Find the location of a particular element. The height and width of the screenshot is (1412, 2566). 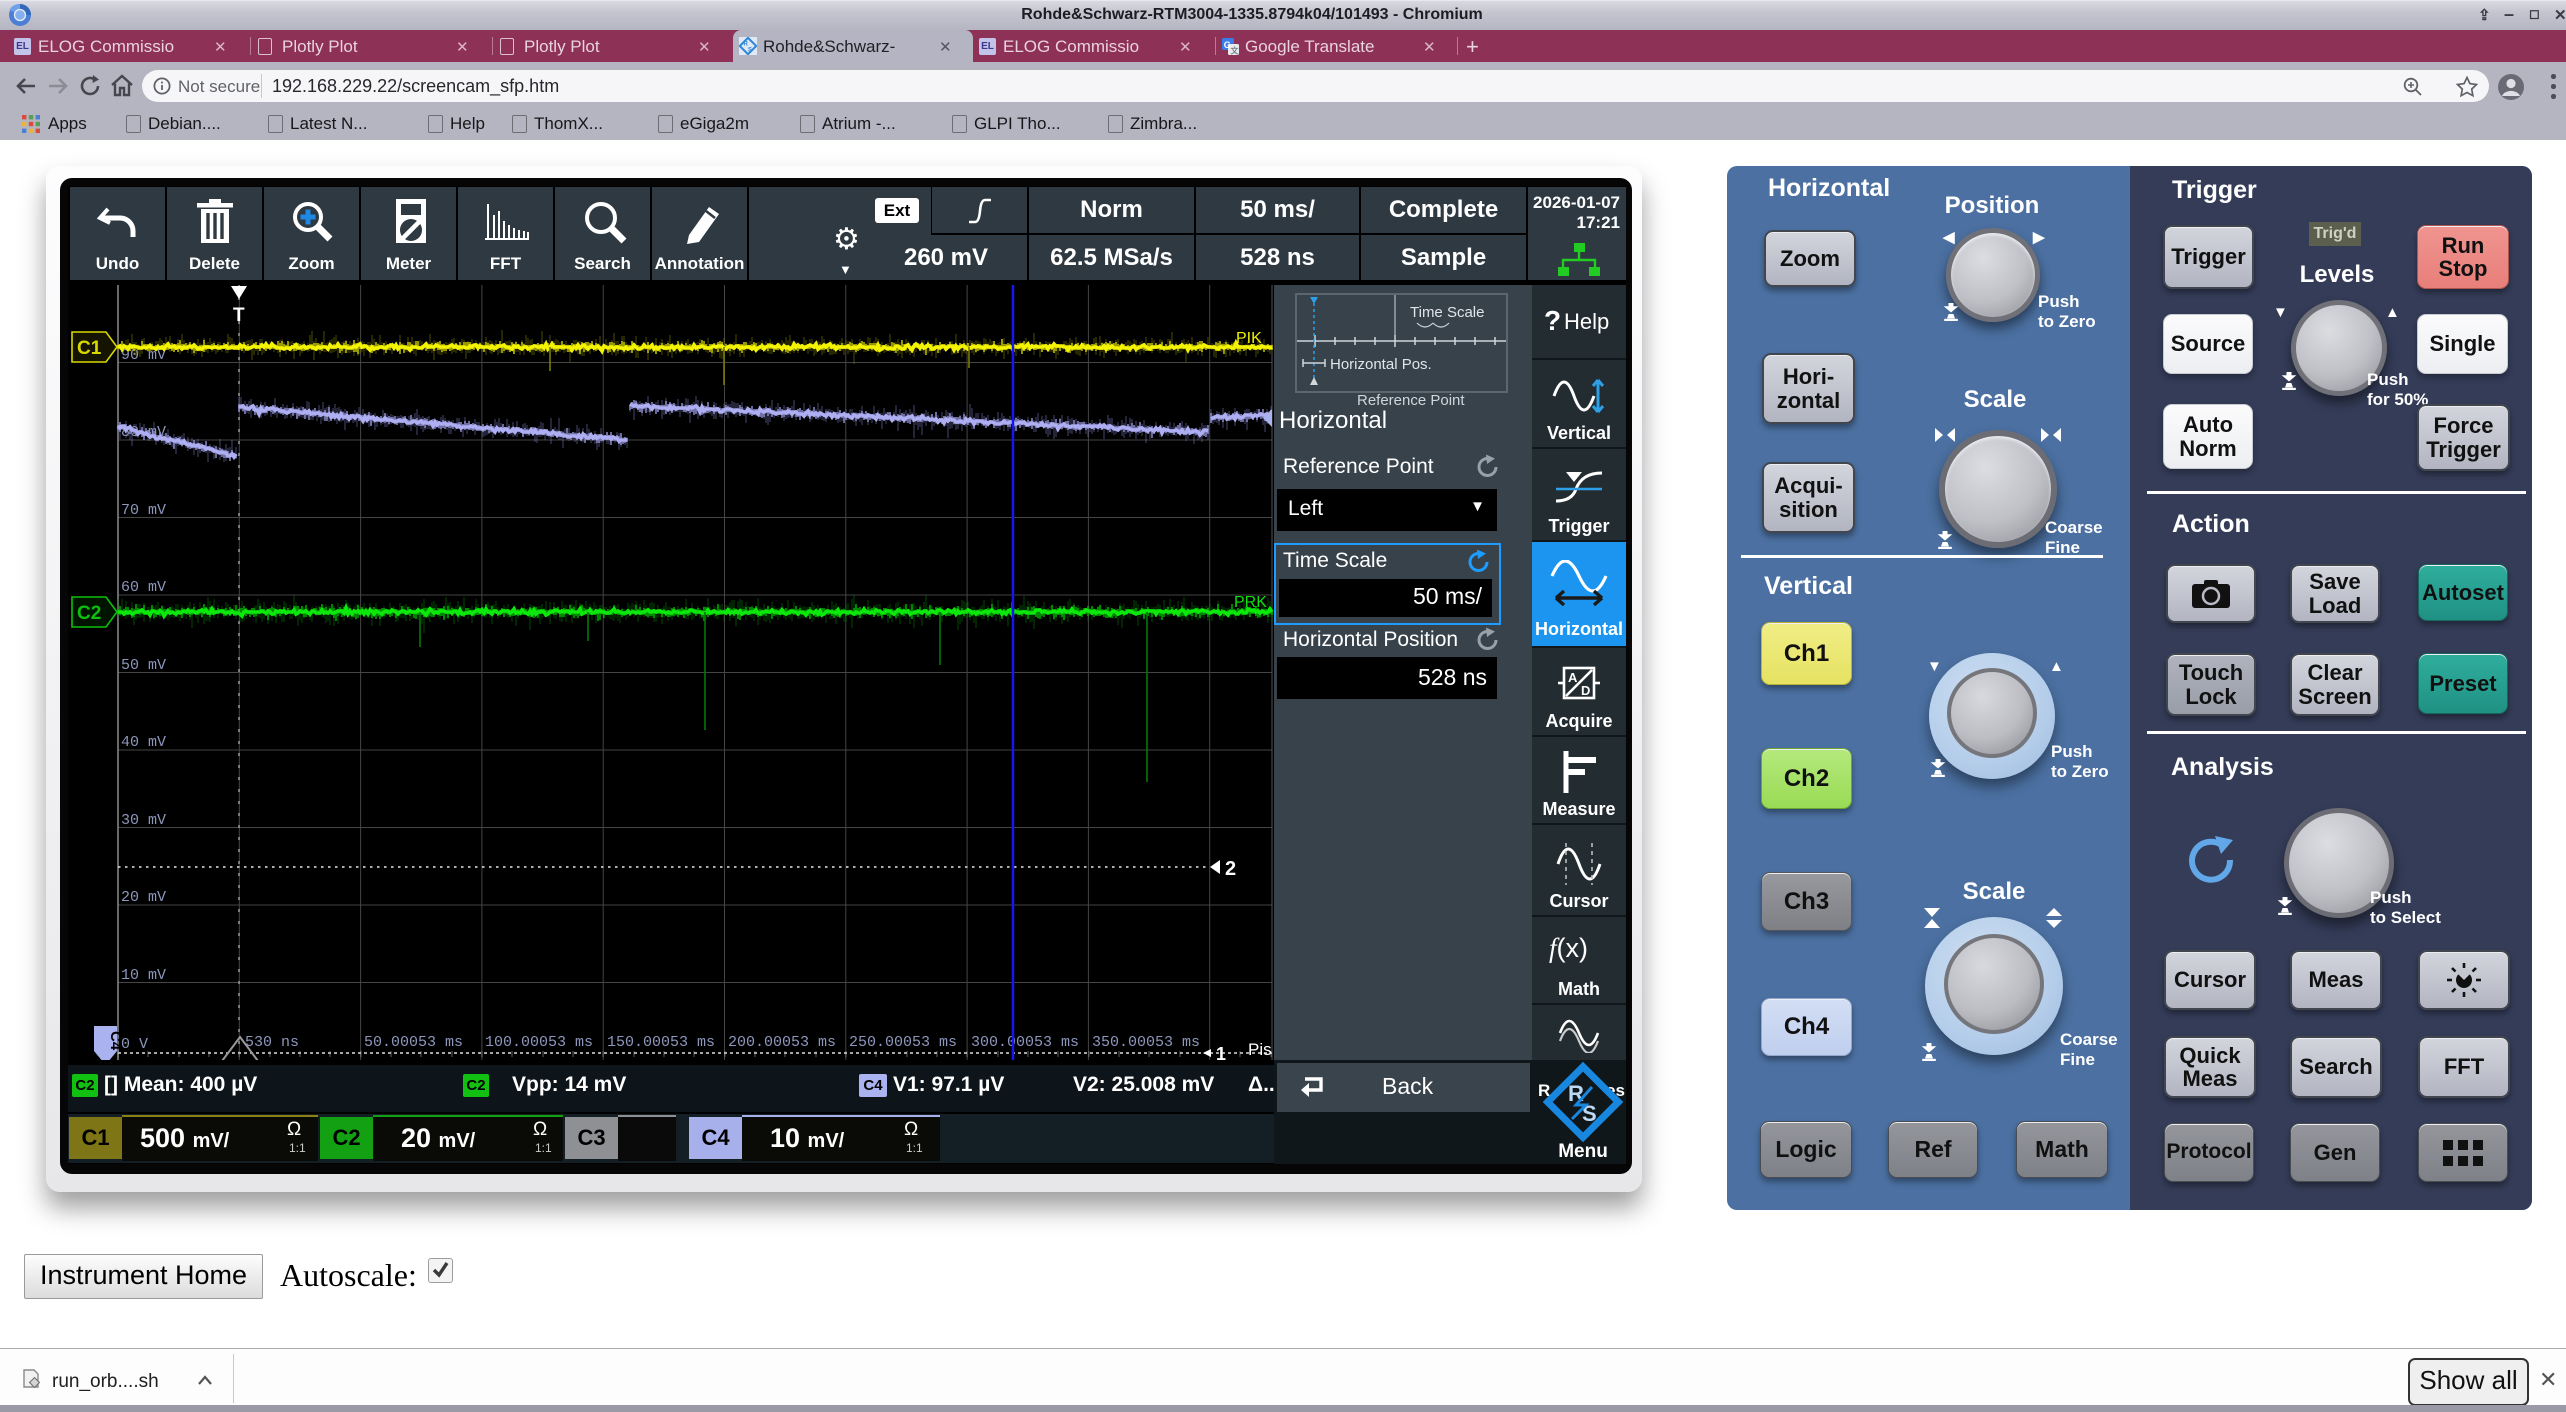

svg-text: 200.00053 ms is located at coordinates (782, 1042).